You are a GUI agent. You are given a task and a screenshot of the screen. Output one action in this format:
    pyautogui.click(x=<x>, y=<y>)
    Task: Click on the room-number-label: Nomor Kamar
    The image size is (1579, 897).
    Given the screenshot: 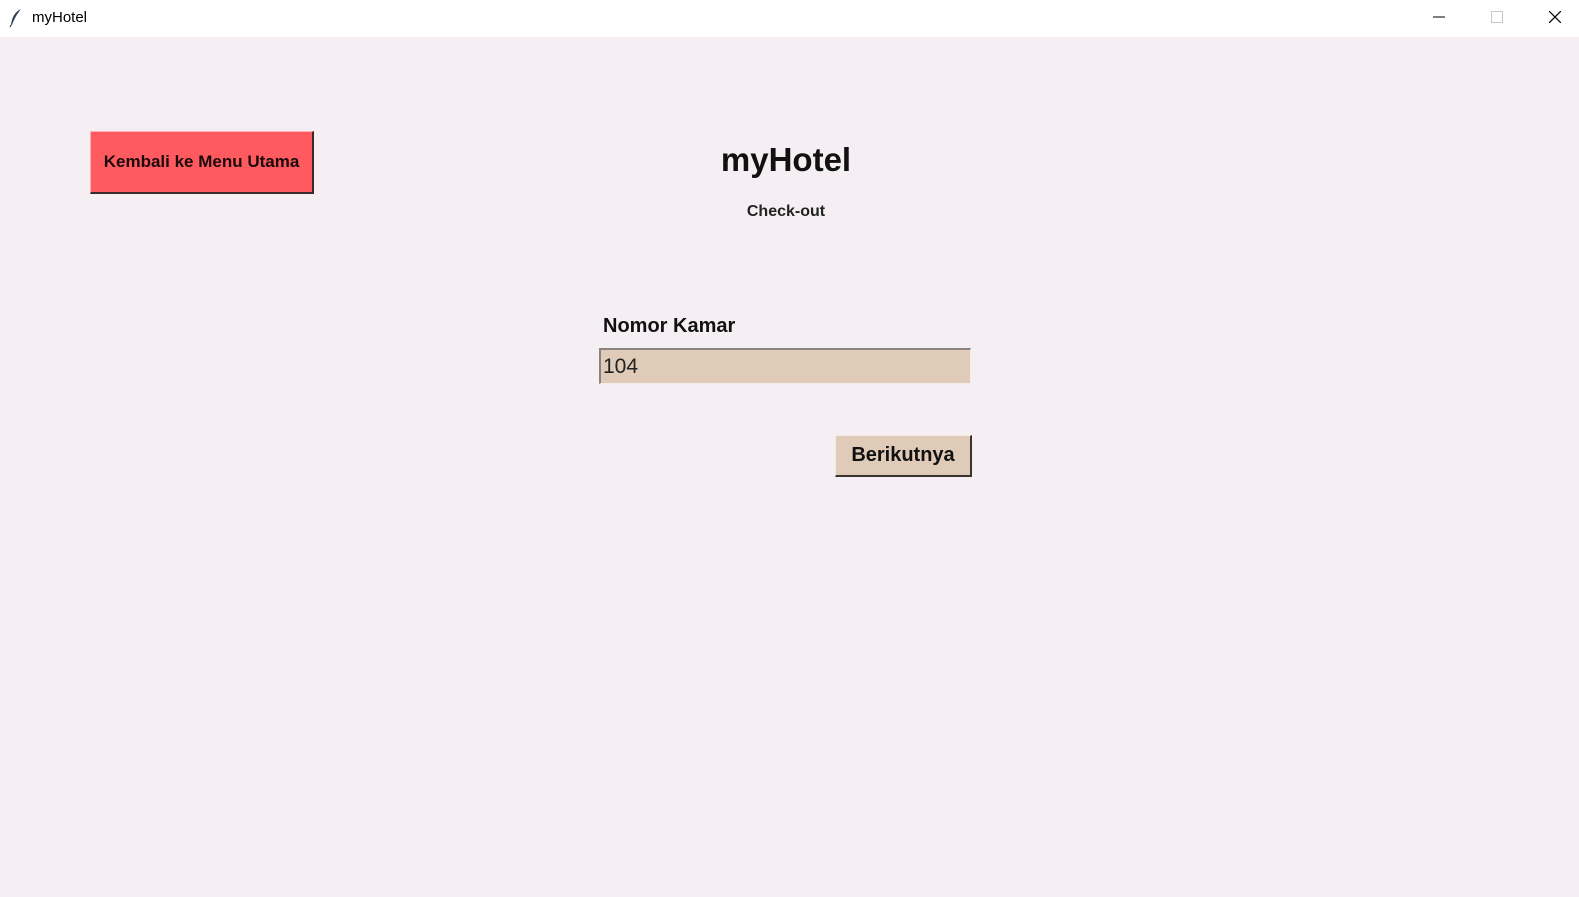 What is the action you would take?
    pyautogui.click(x=669, y=326)
    